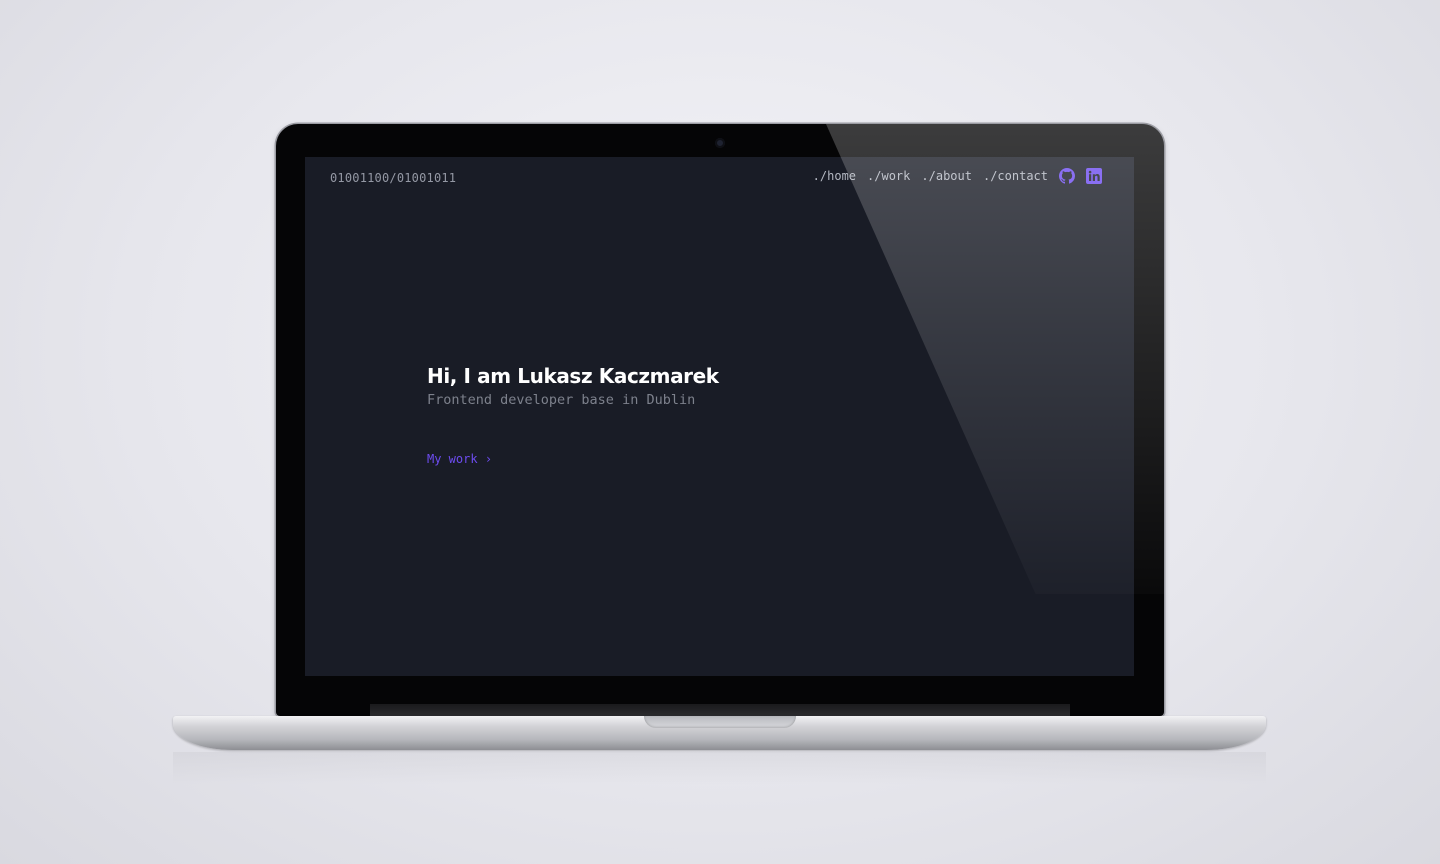 The image size is (1440, 864). I want to click on nav-link-contact: ./contact, so click(1015, 176).